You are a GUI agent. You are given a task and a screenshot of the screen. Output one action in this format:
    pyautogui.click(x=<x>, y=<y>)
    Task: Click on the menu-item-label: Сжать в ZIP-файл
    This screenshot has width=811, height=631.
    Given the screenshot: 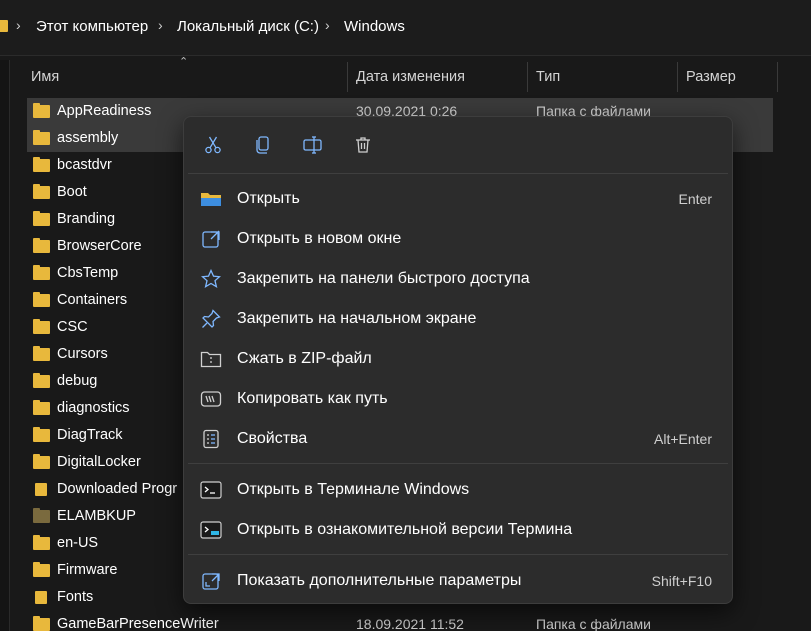 What is the action you would take?
    pyautogui.click(x=304, y=358)
    